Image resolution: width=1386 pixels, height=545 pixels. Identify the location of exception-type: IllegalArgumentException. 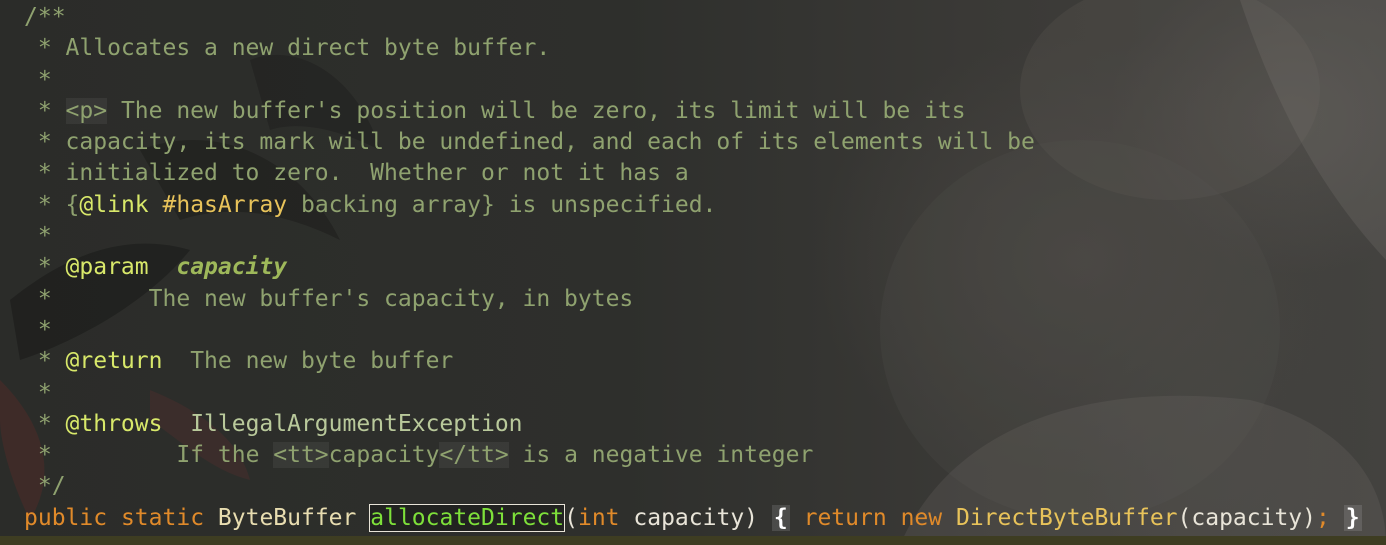
(356, 423).